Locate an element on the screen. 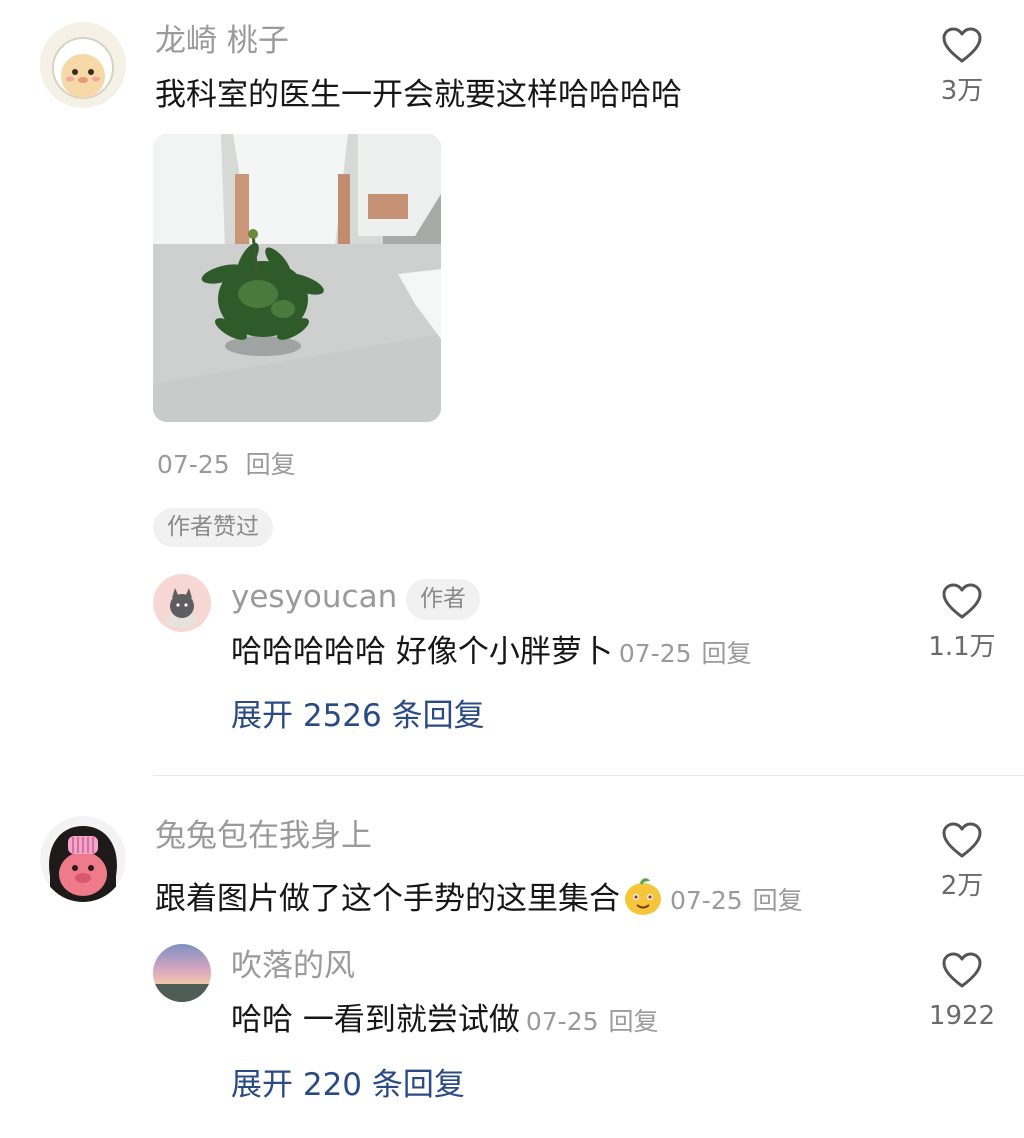  like-count: 3万 is located at coordinates (962, 91).